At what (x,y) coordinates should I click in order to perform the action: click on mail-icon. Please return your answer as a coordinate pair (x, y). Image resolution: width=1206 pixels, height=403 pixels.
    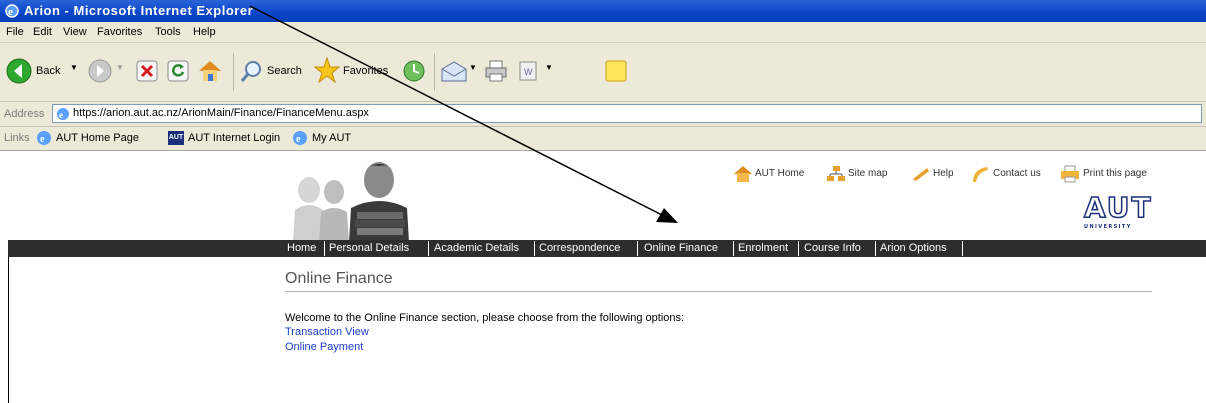
    Looking at the image, I should click on (454, 71).